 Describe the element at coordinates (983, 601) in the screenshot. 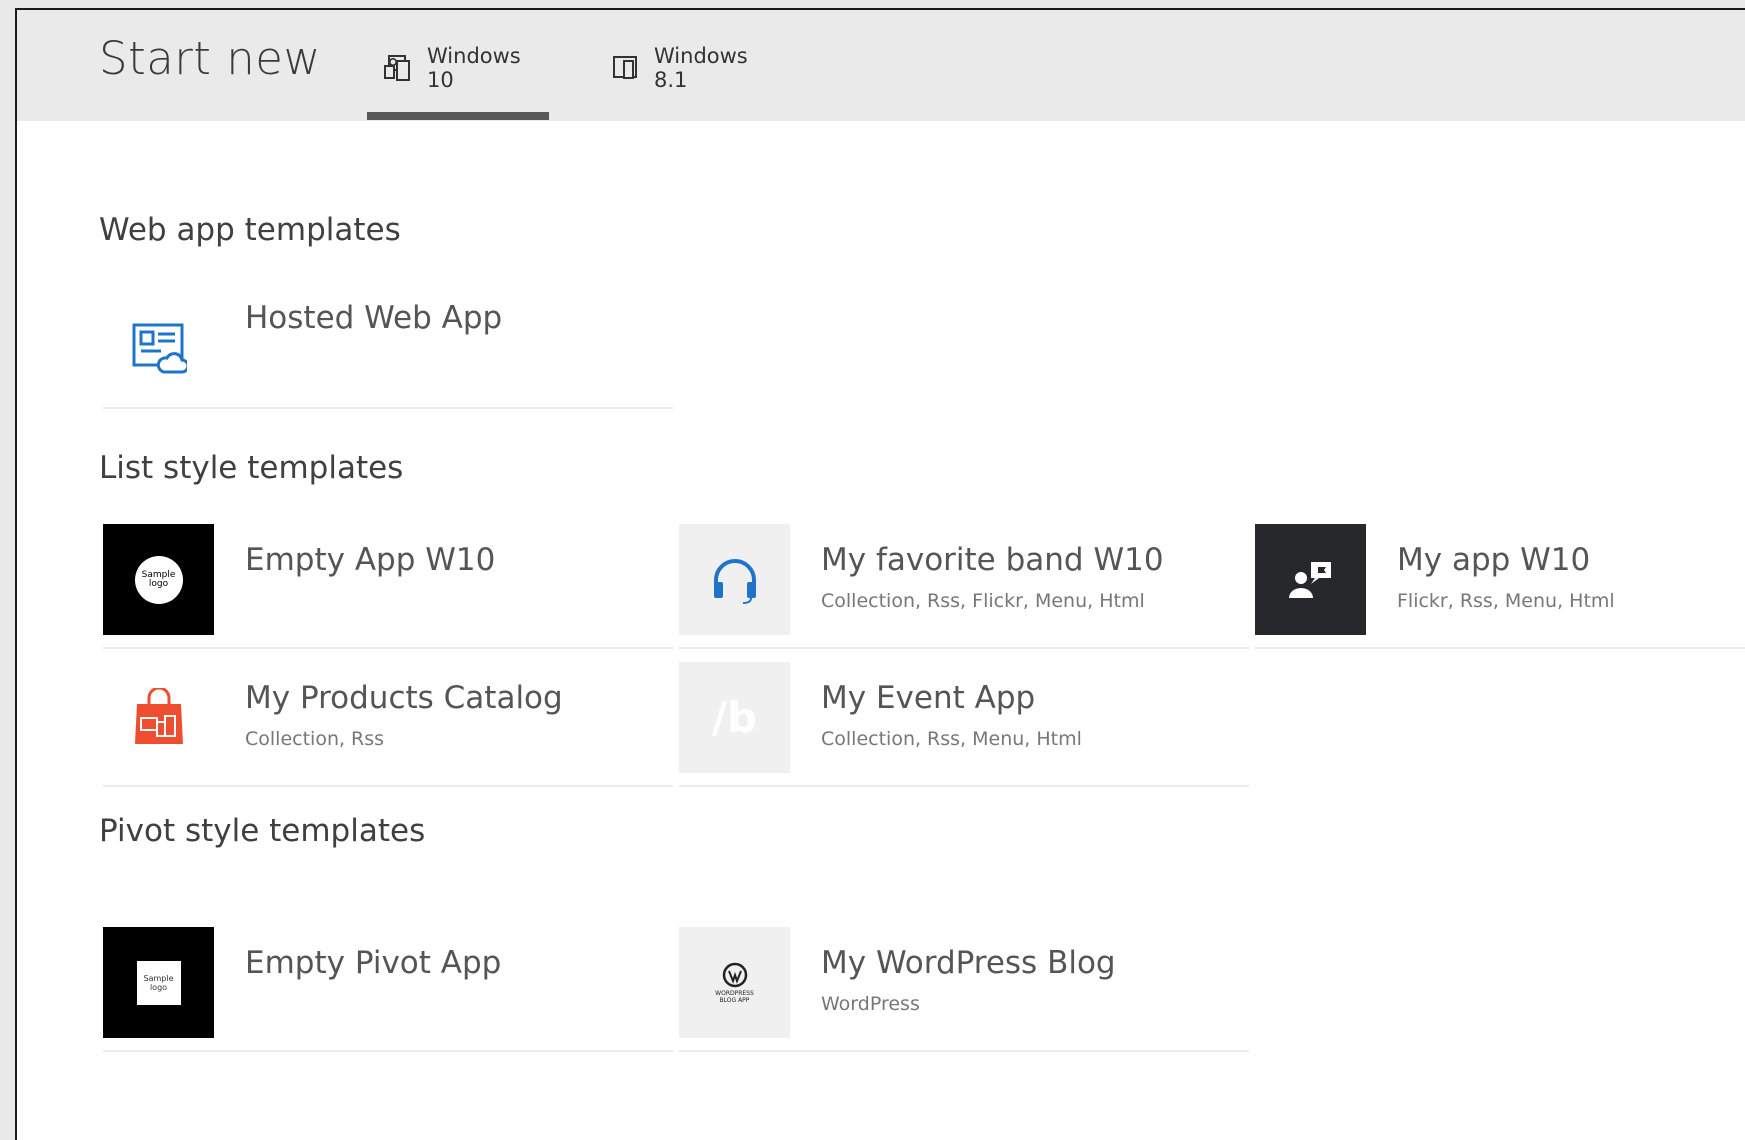

I see `template-features: Collection, Rss, Flickr, Menu, Html` at that location.